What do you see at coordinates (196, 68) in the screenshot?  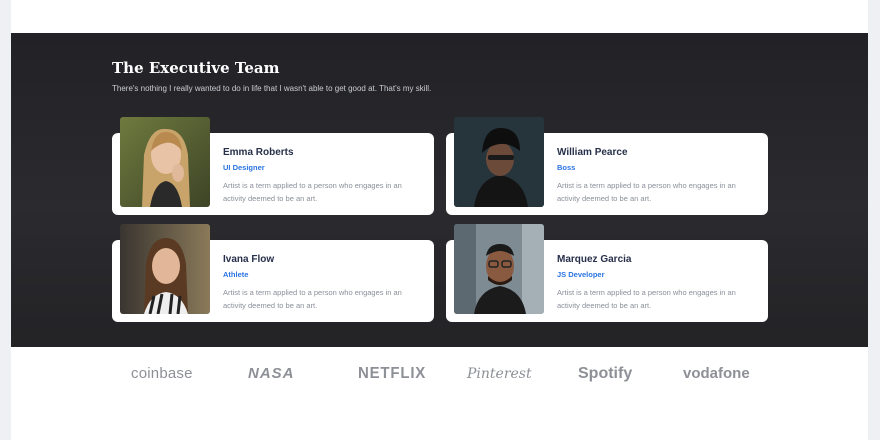 I see `section-title: The Executive Team` at bounding box center [196, 68].